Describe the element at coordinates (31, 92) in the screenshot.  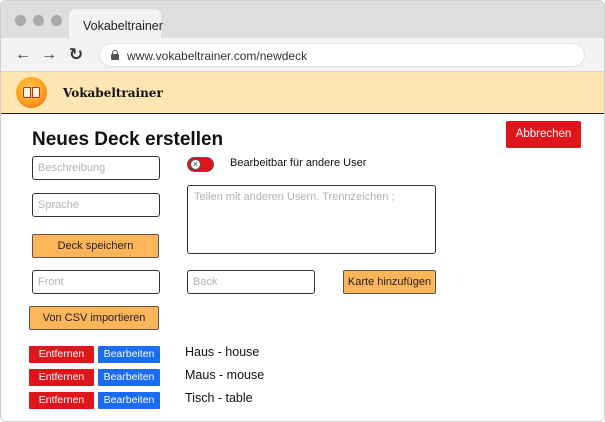
I see `book-logo-icon` at that location.